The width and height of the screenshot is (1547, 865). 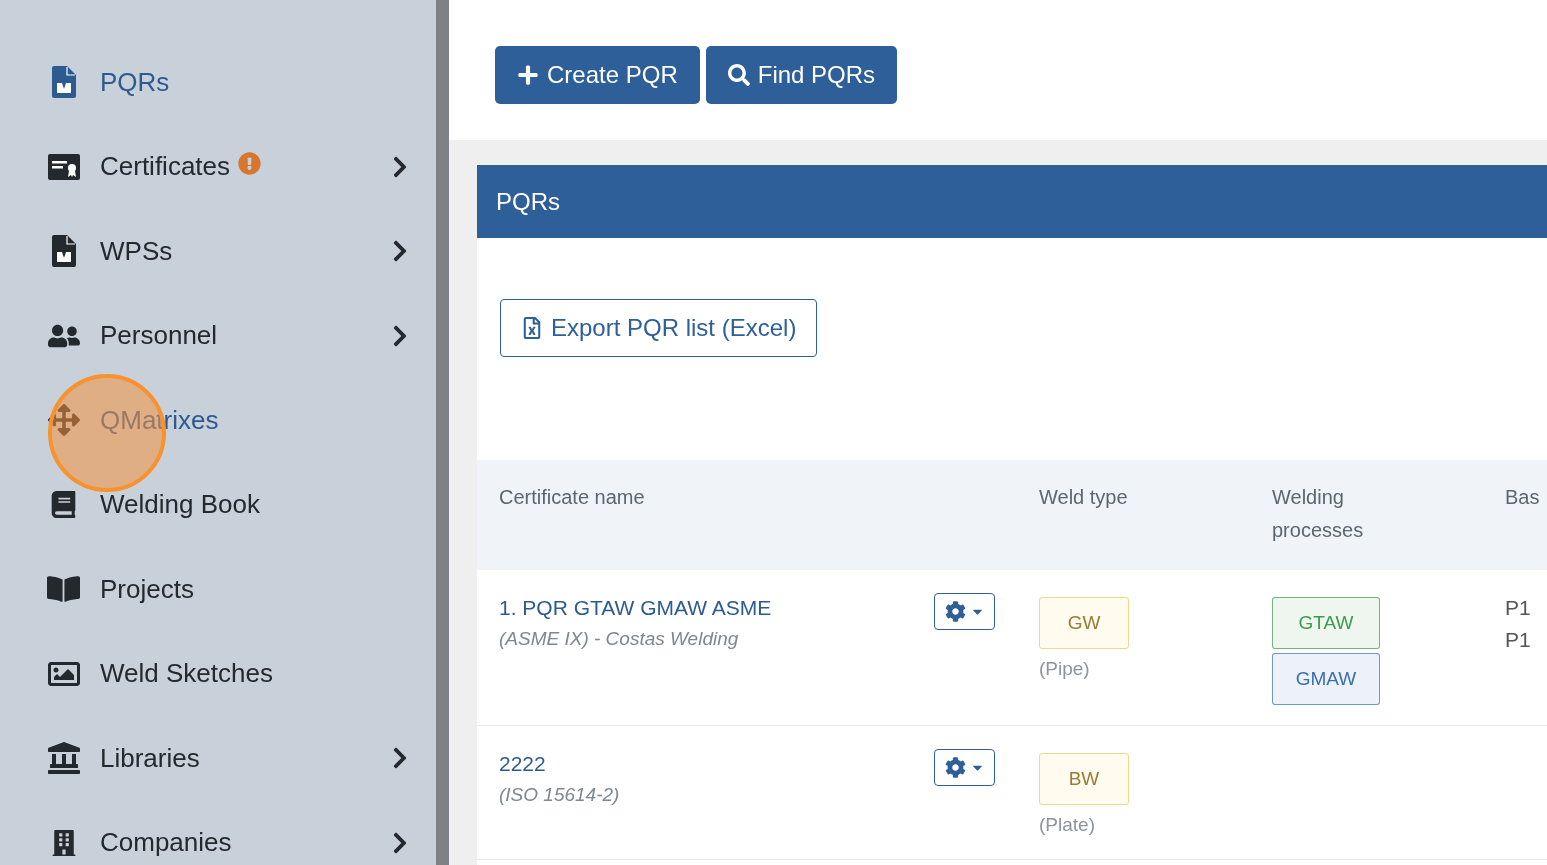 What do you see at coordinates (528, 75) in the screenshot?
I see `plus-icon` at bounding box center [528, 75].